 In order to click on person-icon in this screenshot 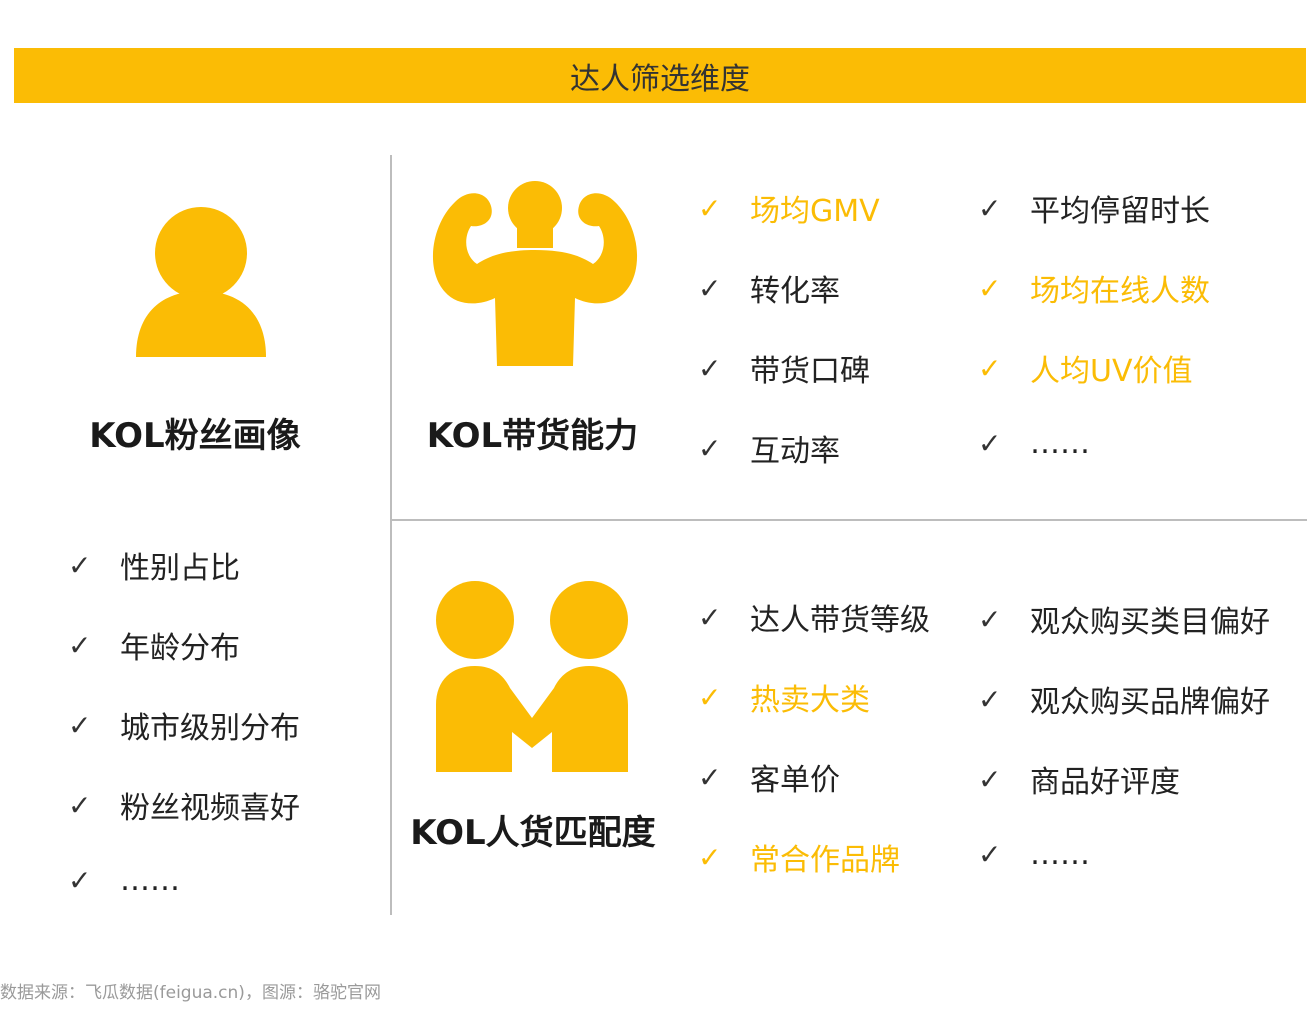, I will do `click(201, 282)`.